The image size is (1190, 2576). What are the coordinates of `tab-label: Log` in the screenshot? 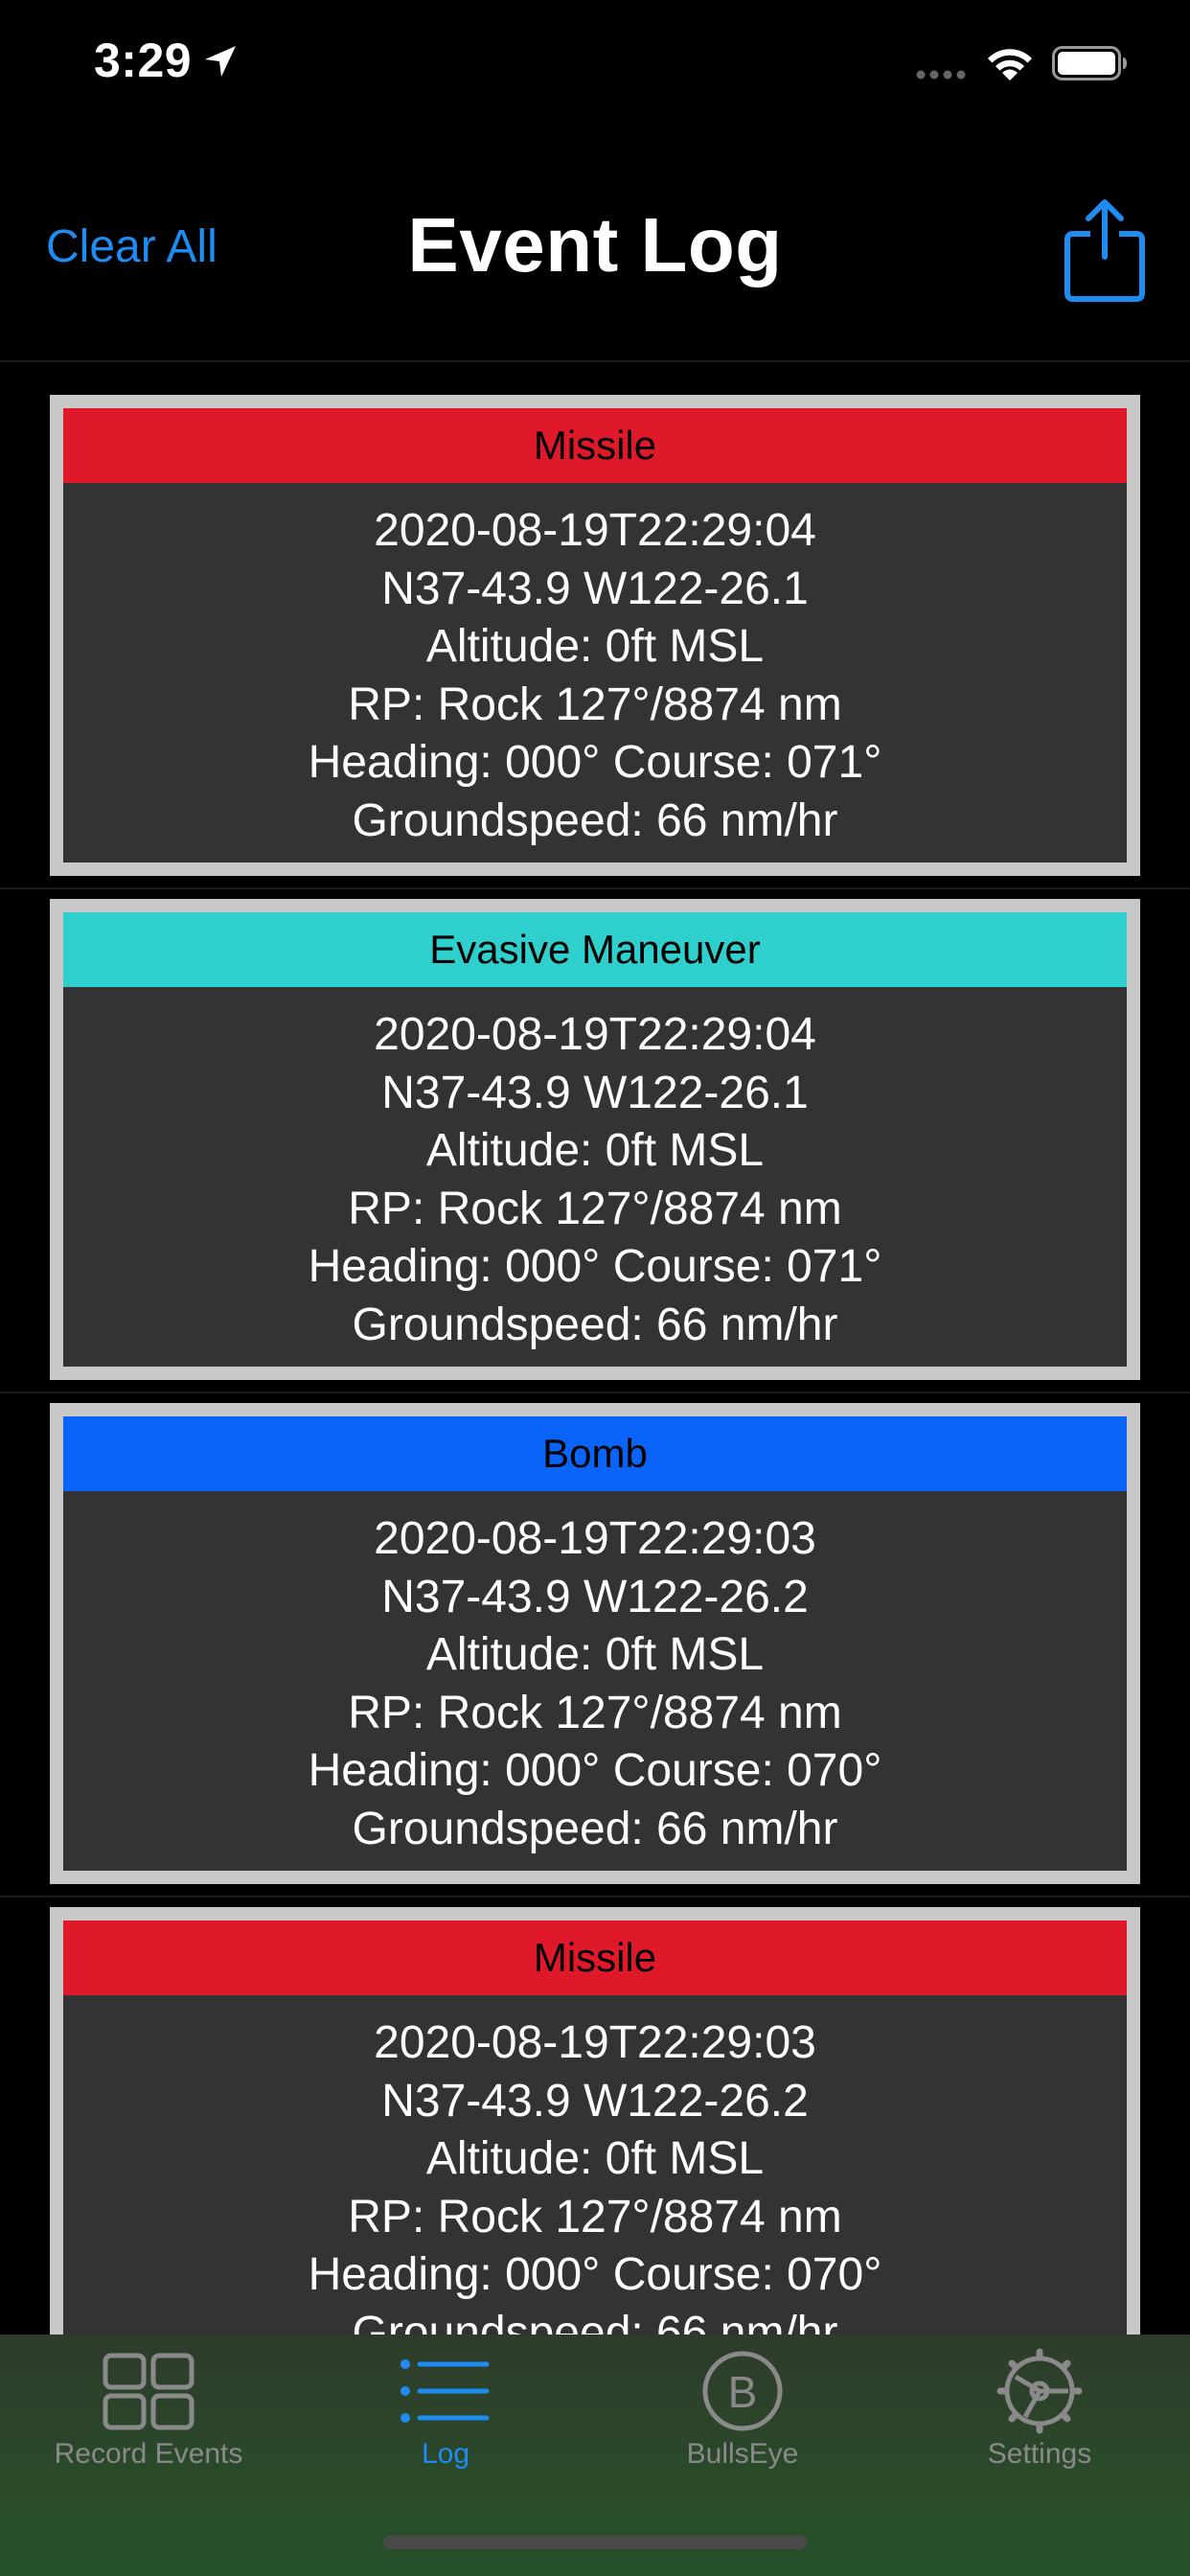 It's located at (445, 2454).